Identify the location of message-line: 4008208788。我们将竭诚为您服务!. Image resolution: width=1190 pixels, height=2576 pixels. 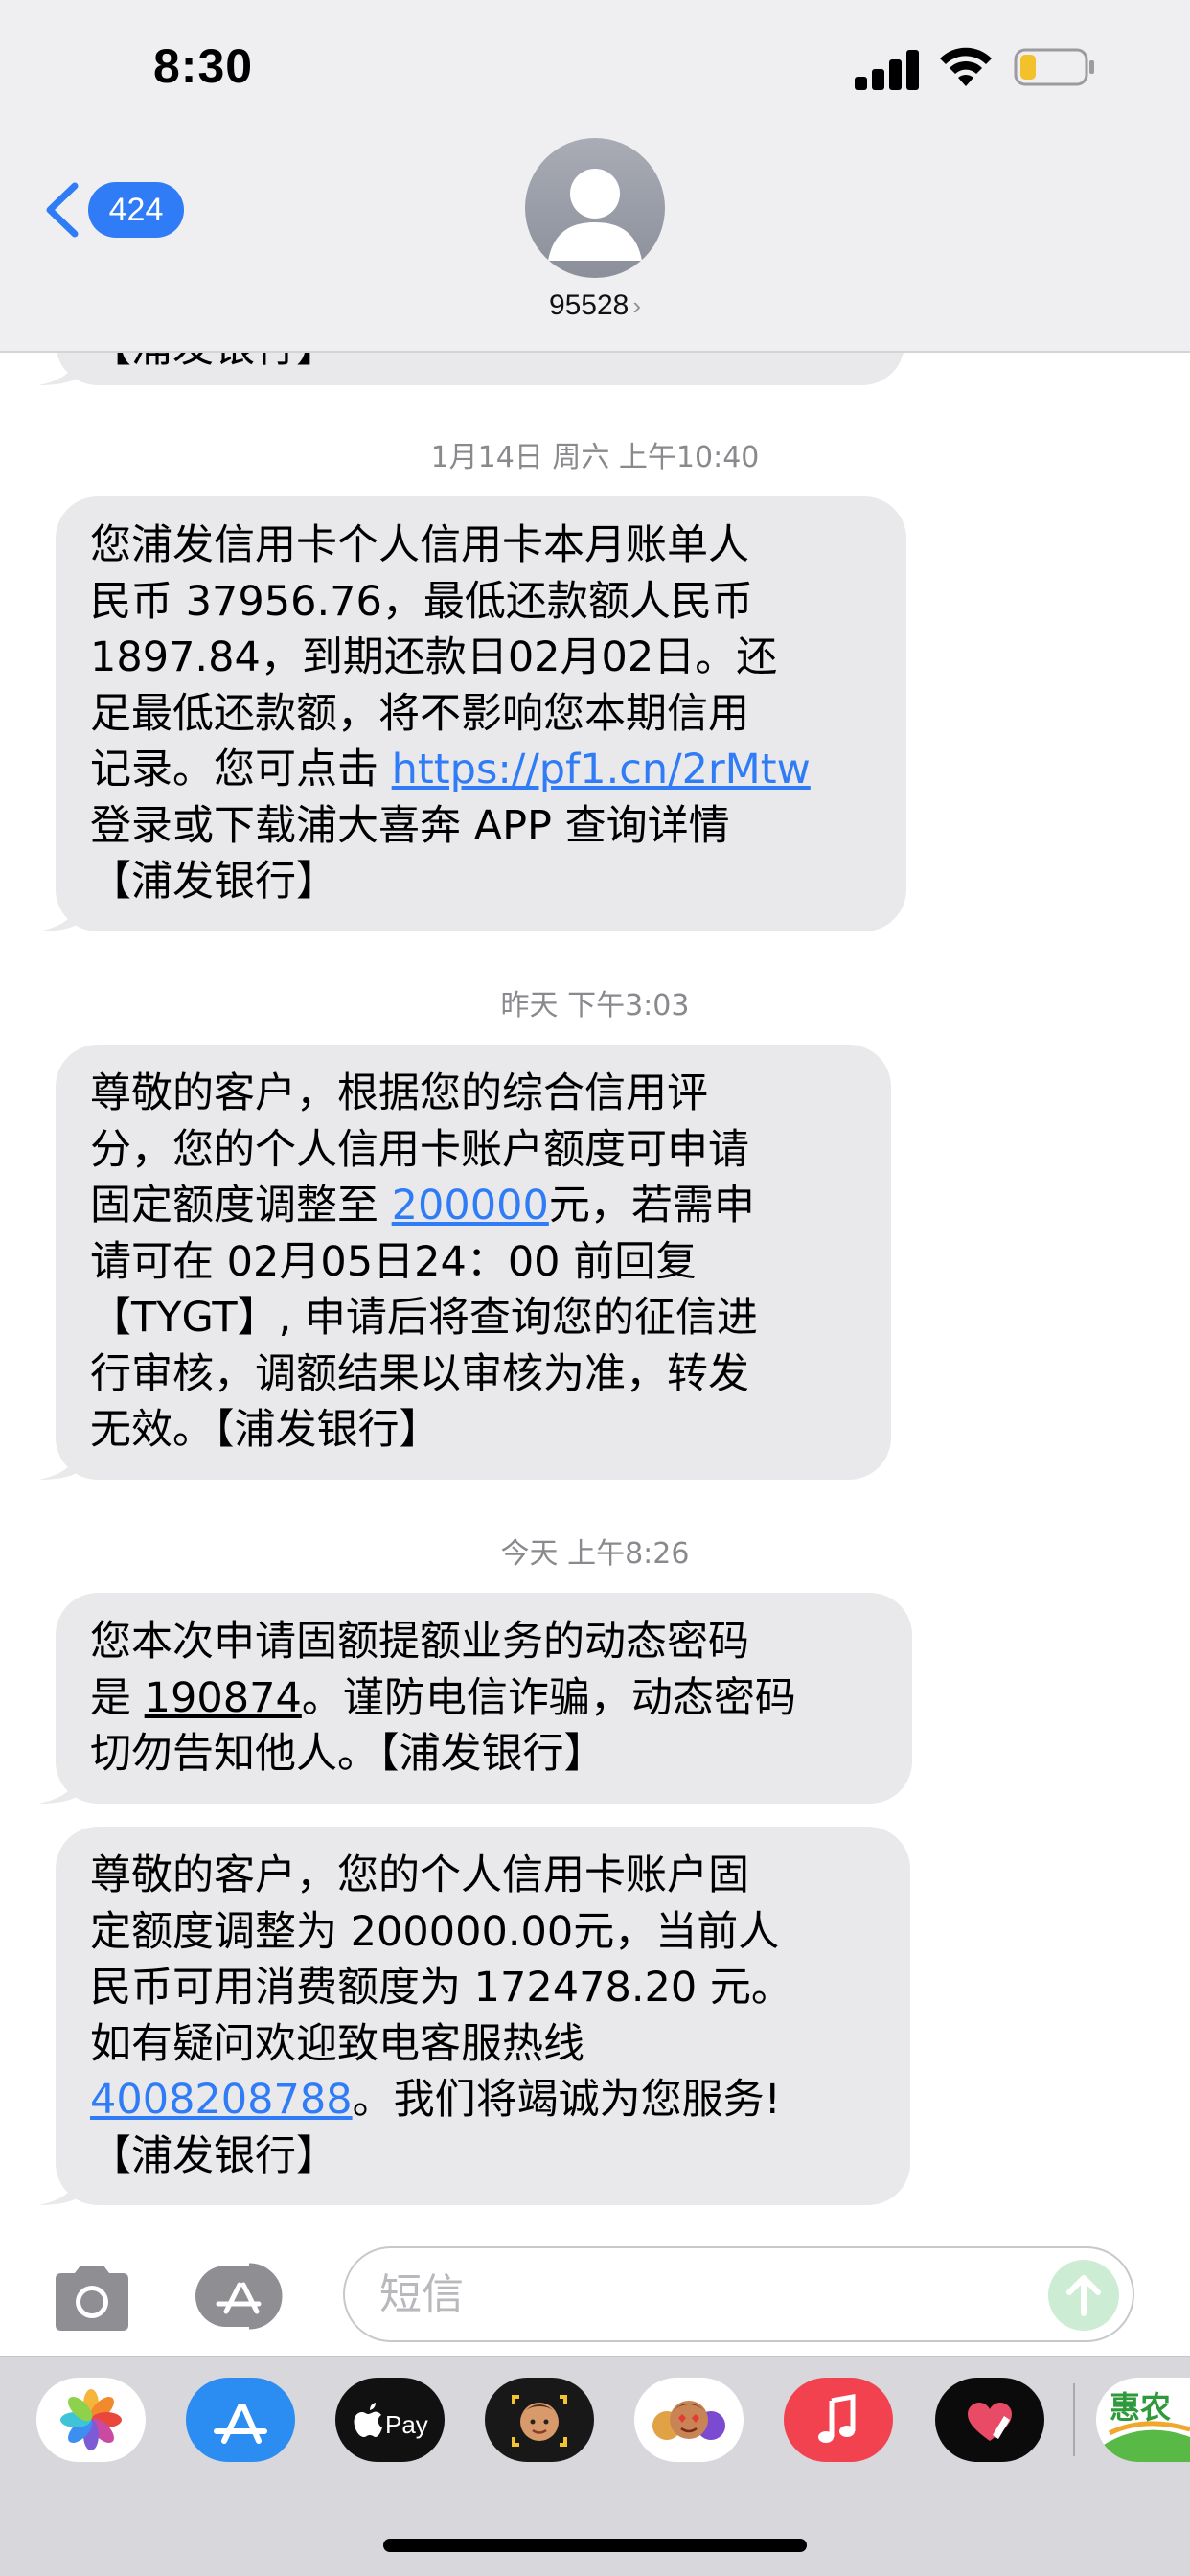
(485, 2100).